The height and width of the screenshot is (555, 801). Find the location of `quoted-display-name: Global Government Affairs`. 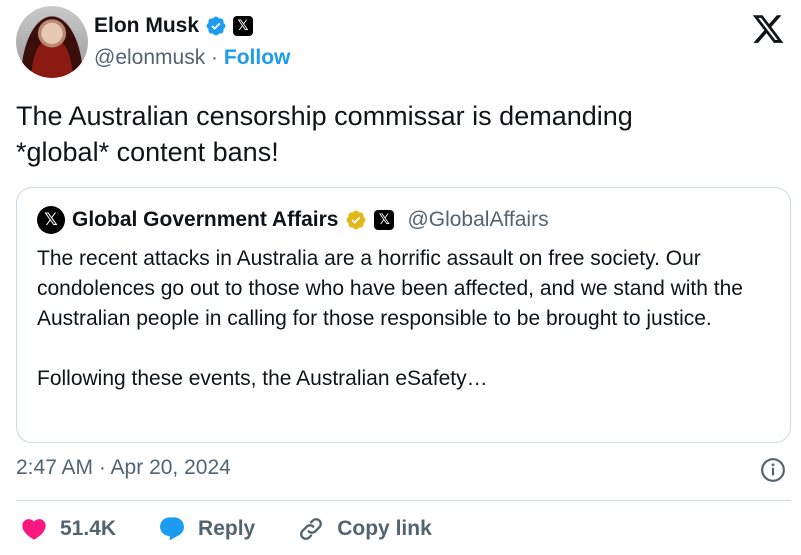

quoted-display-name: Global Government Affairs is located at coordinates (205, 219).